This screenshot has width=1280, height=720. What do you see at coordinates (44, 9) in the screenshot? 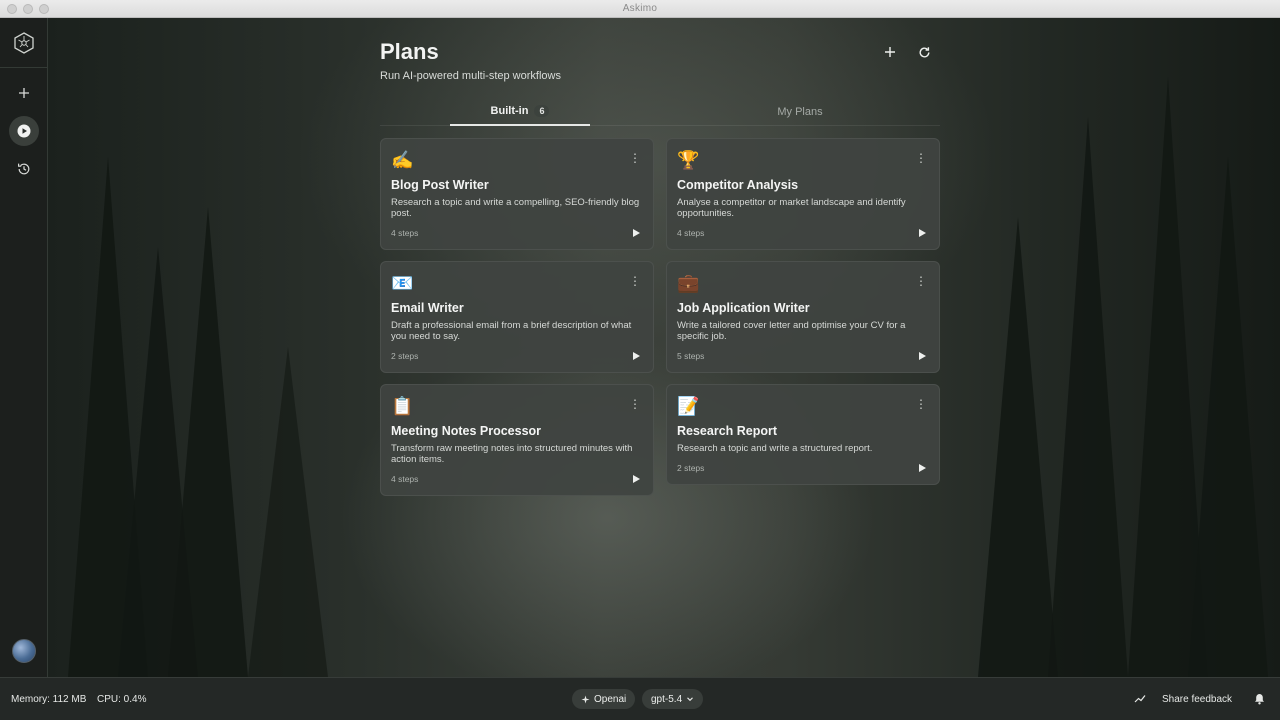
I see `zoom-window-button` at bounding box center [44, 9].